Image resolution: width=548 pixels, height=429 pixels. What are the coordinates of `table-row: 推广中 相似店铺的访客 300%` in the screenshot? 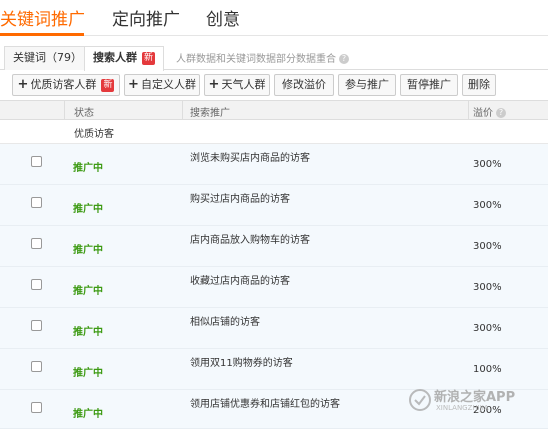 It's located at (274, 328).